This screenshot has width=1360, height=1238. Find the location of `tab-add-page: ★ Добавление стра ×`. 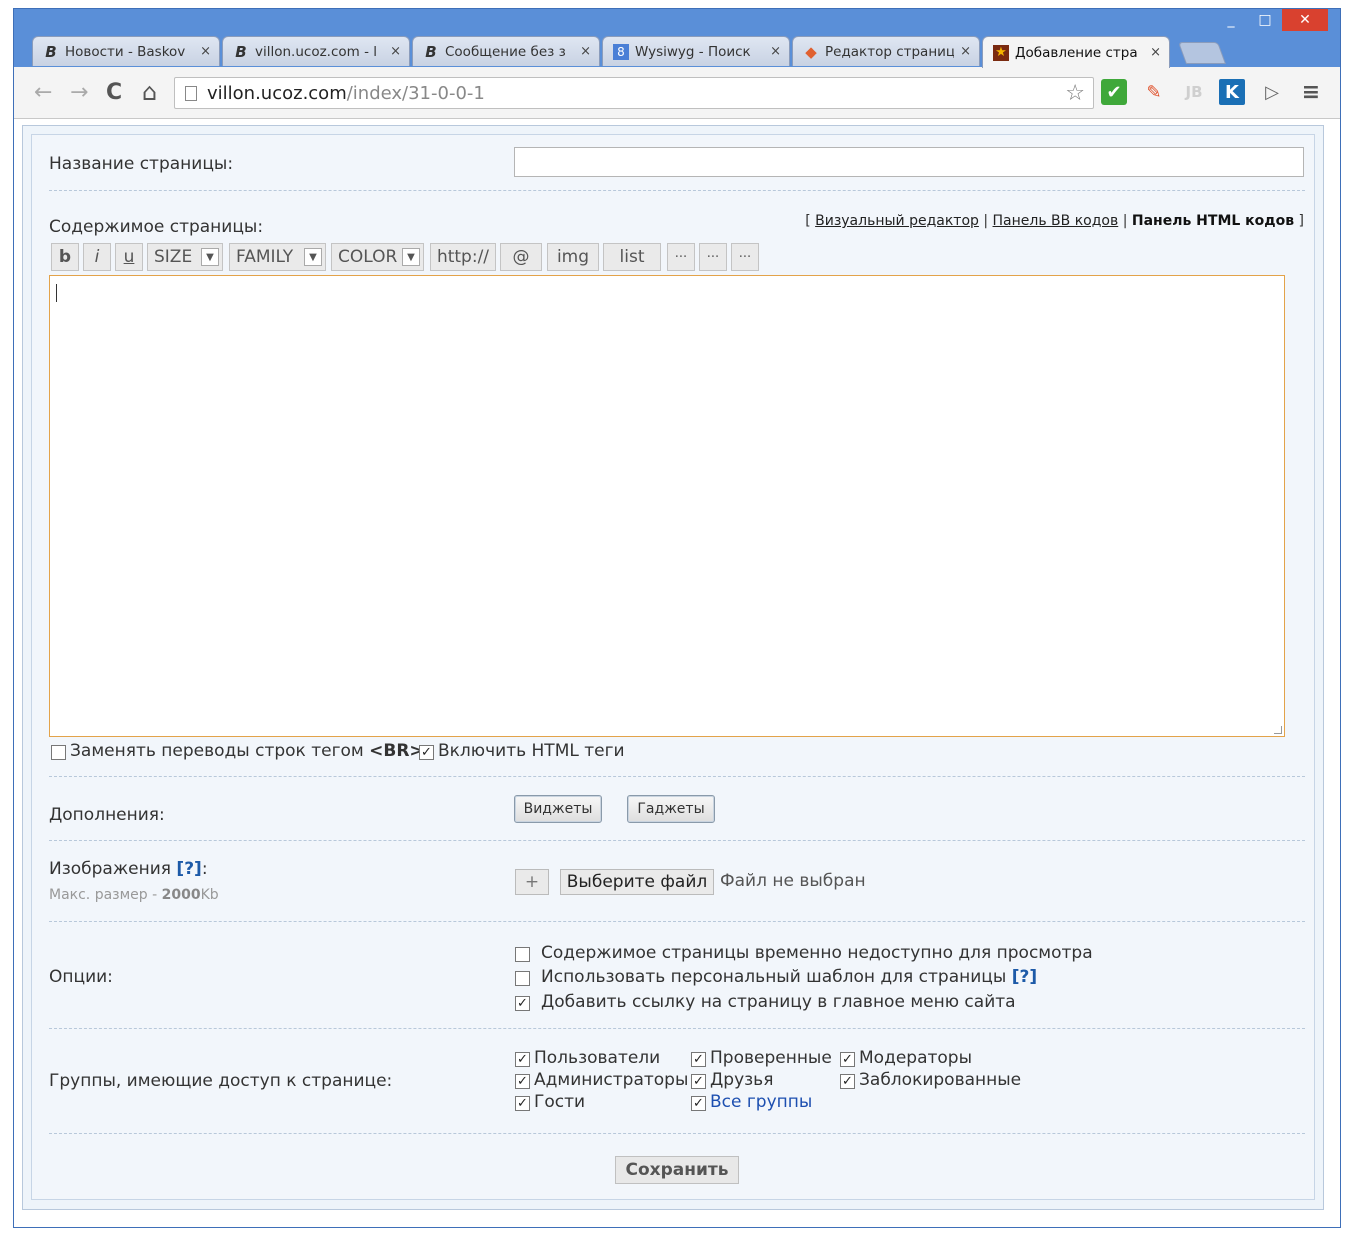

tab-add-page: ★ Добавление стра × is located at coordinates (1076, 52).